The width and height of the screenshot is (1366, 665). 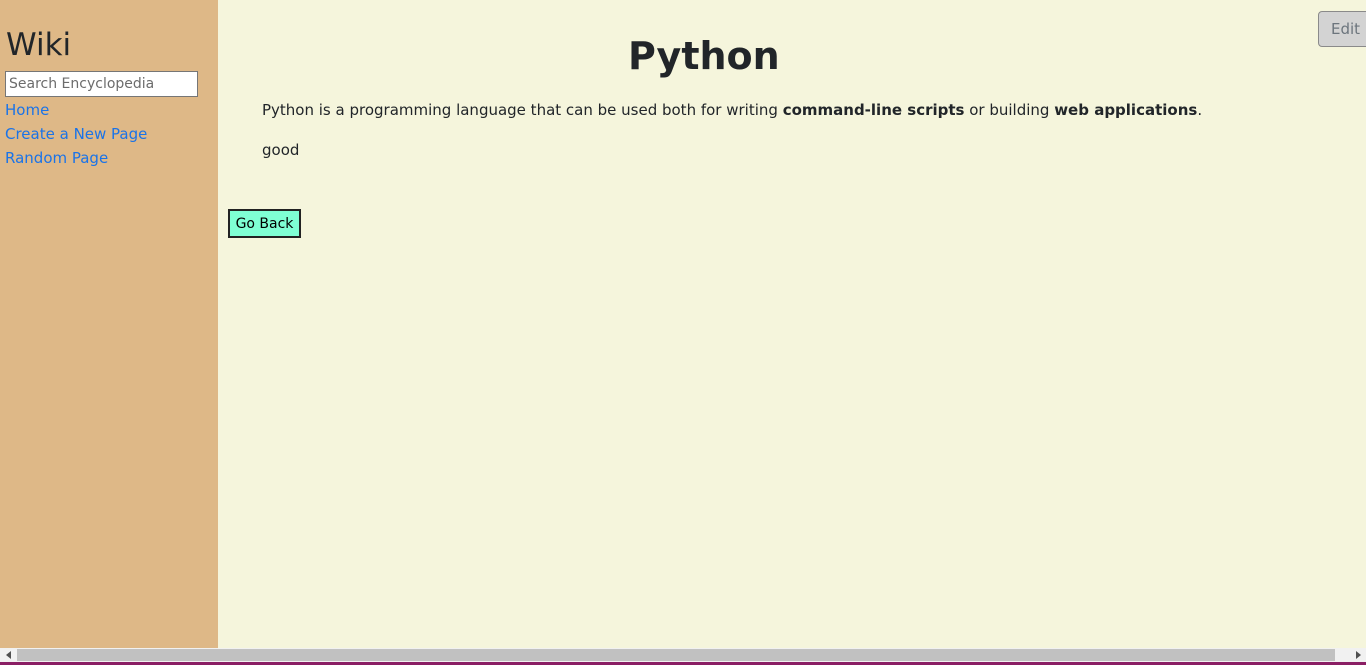 I want to click on scroll-right-icon, so click(x=1357, y=655).